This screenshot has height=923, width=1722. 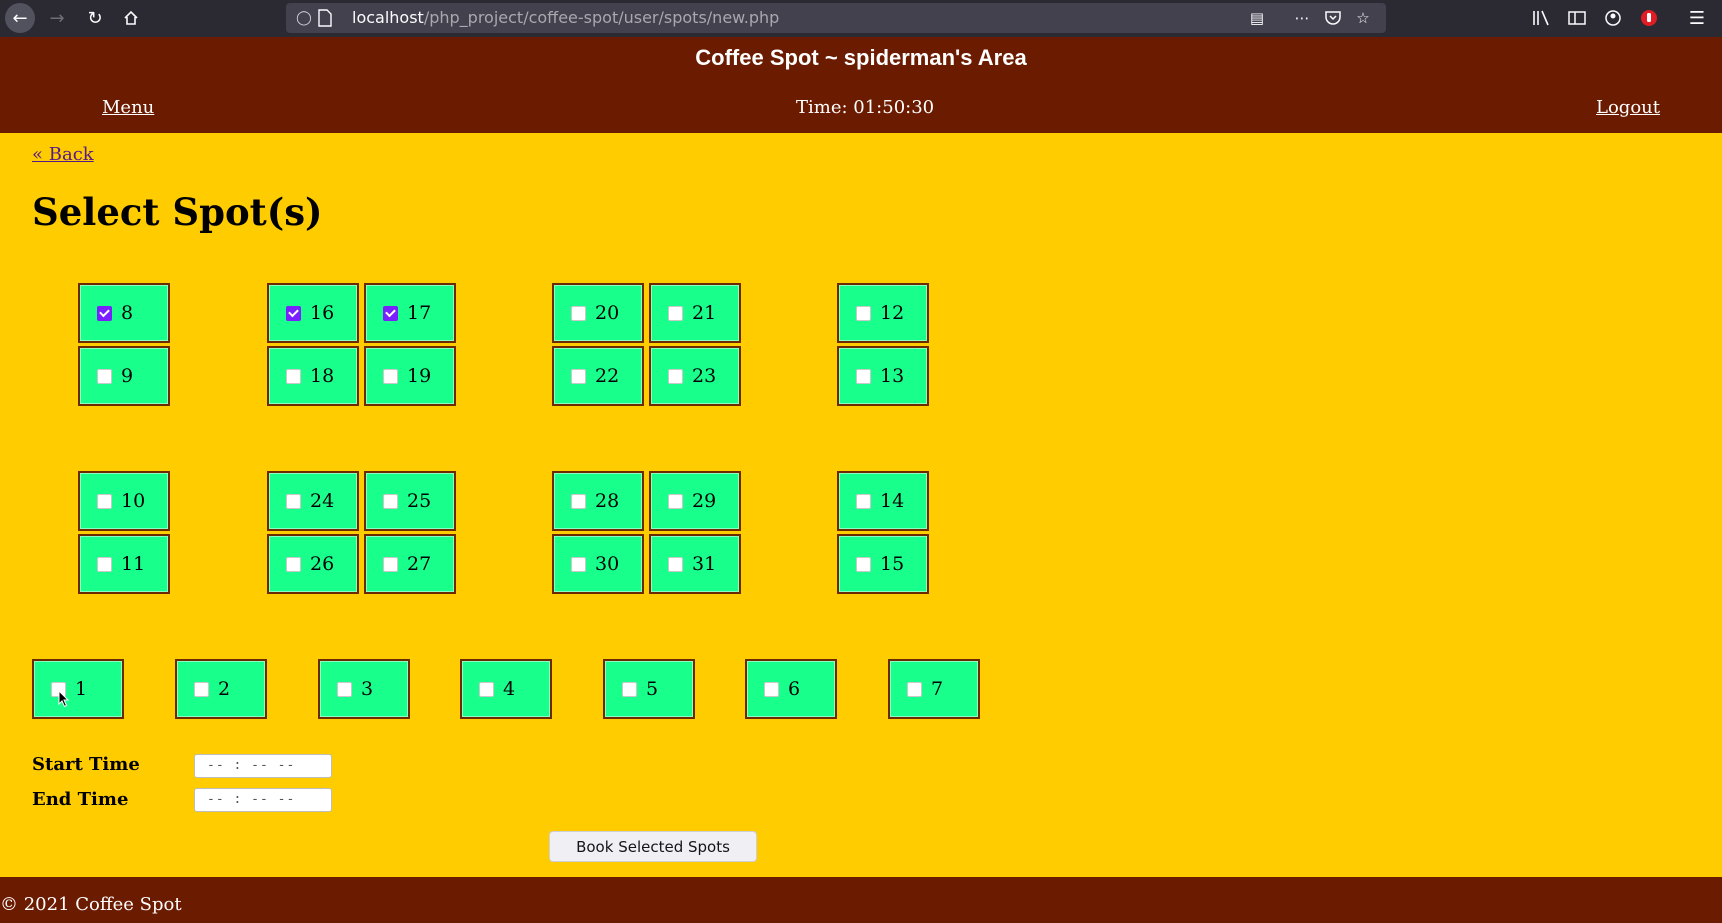 I want to click on spot-18: 18, so click(x=313, y=376).